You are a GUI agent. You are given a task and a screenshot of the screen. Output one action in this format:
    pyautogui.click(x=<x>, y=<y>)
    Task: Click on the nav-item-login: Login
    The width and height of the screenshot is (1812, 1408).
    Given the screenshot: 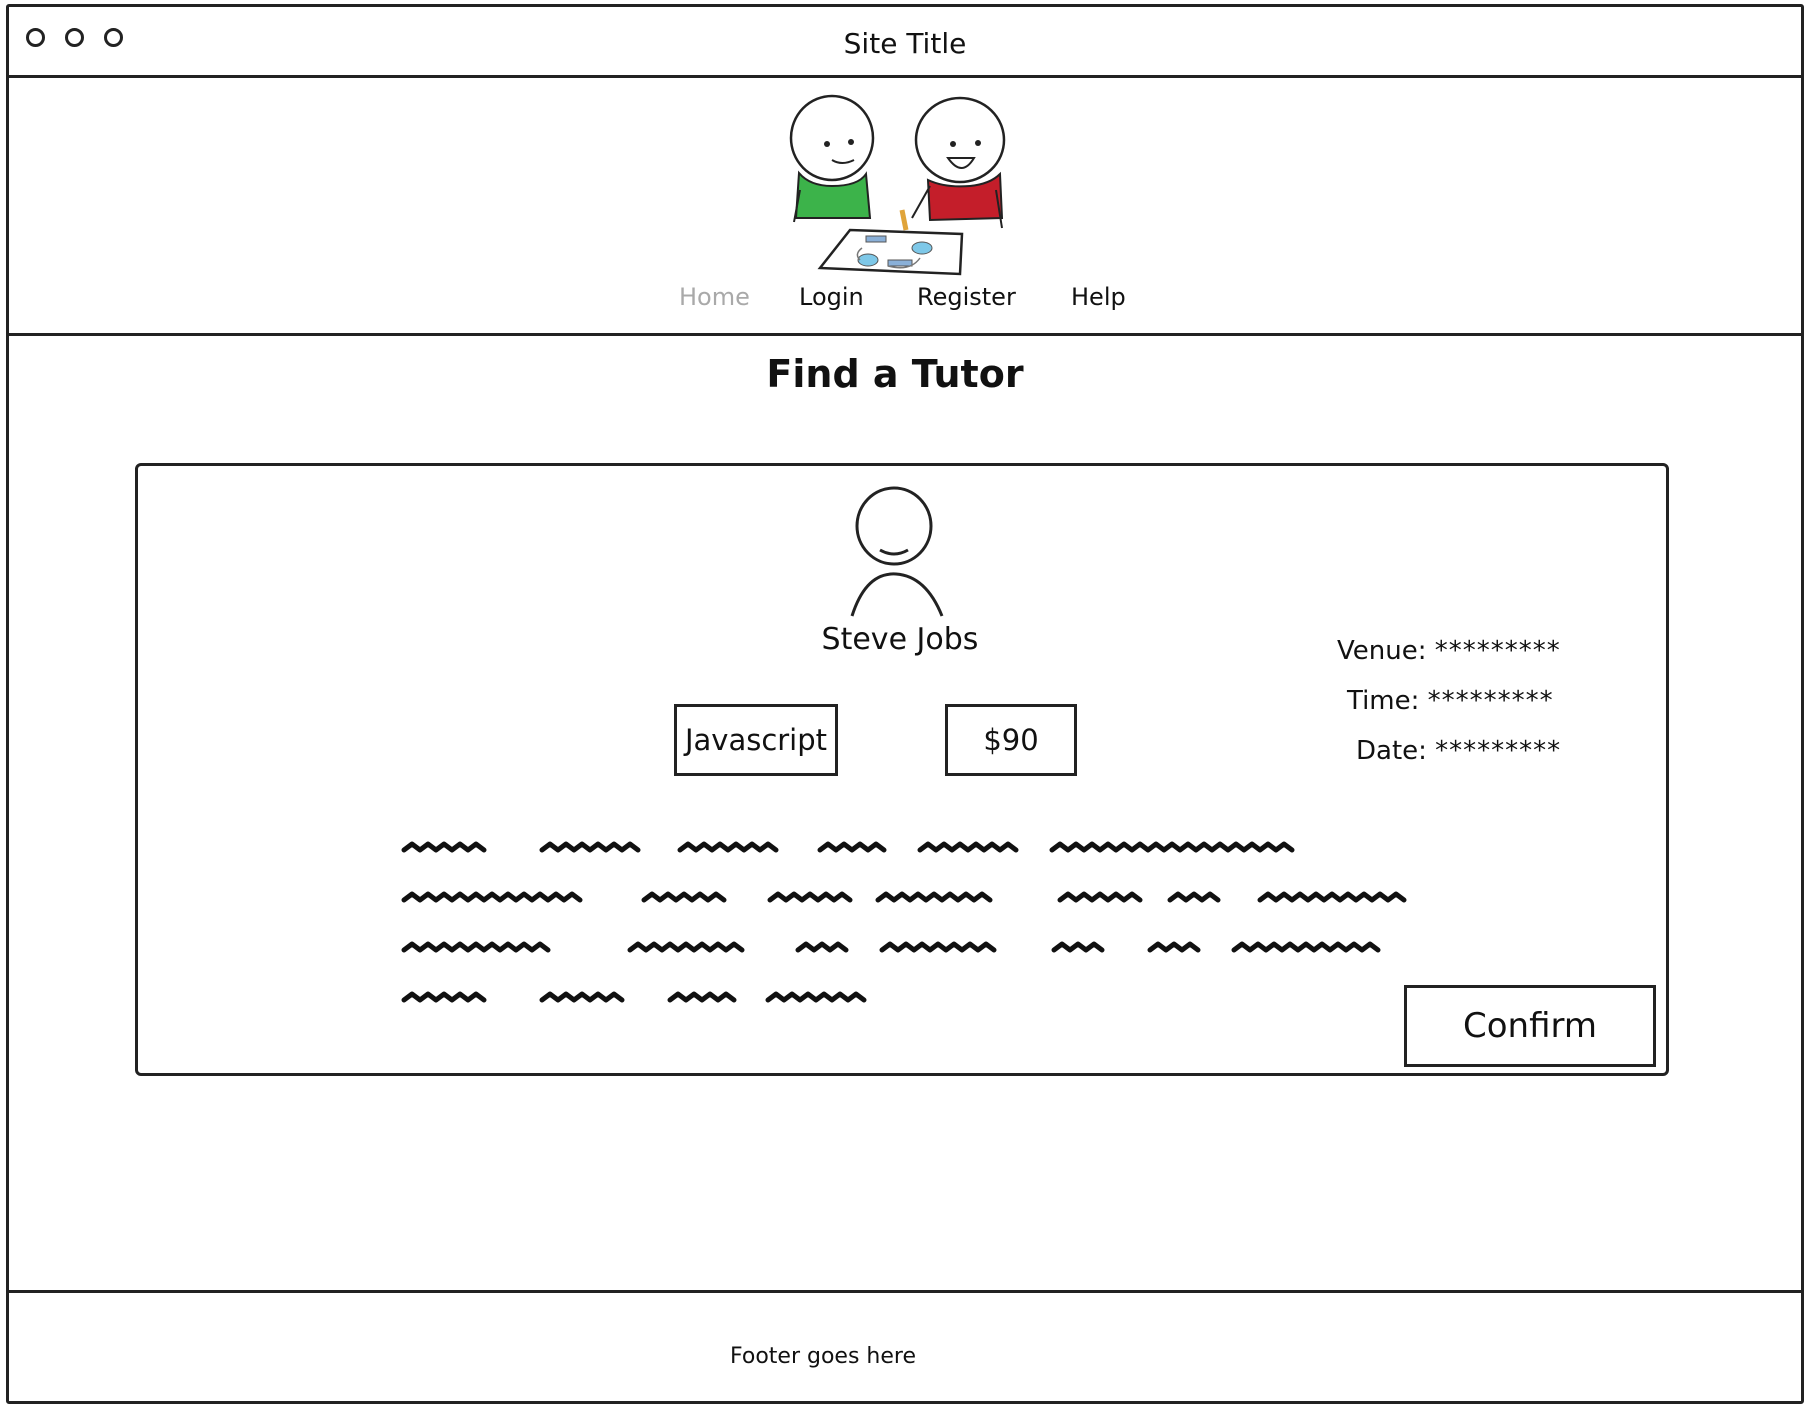 What is the action you would take?
    pyautogui.click(x=831, y=297)
    